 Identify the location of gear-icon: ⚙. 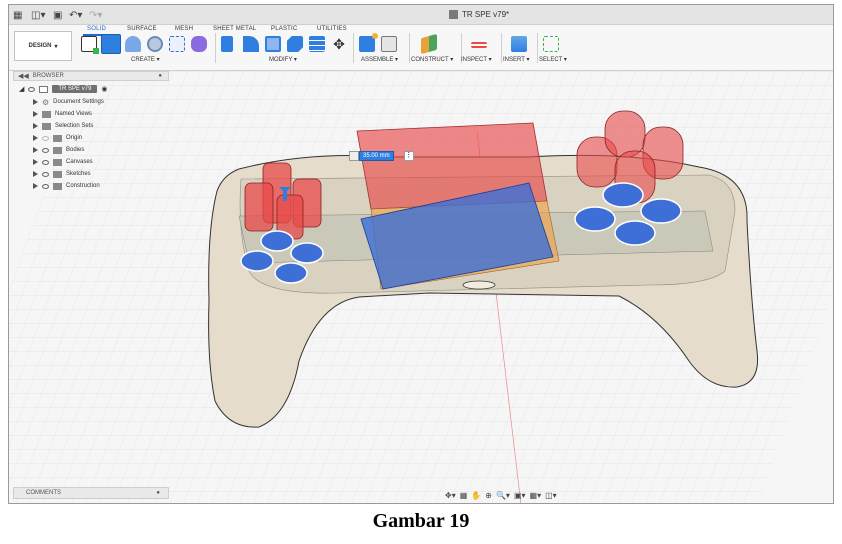
(46, 102).